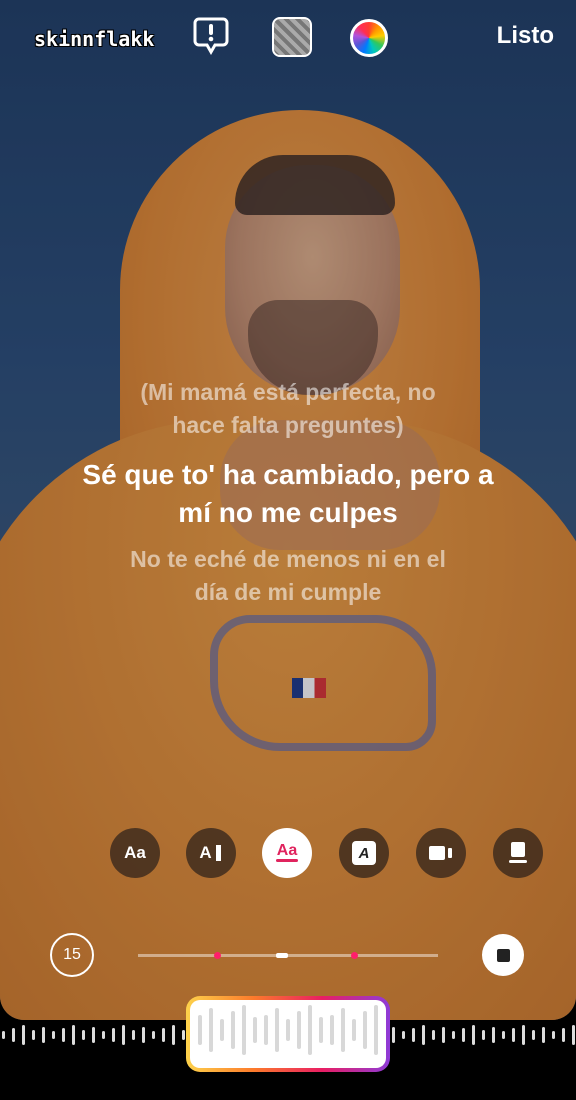  I want to click on duration-button: 15, so click(72, 955).